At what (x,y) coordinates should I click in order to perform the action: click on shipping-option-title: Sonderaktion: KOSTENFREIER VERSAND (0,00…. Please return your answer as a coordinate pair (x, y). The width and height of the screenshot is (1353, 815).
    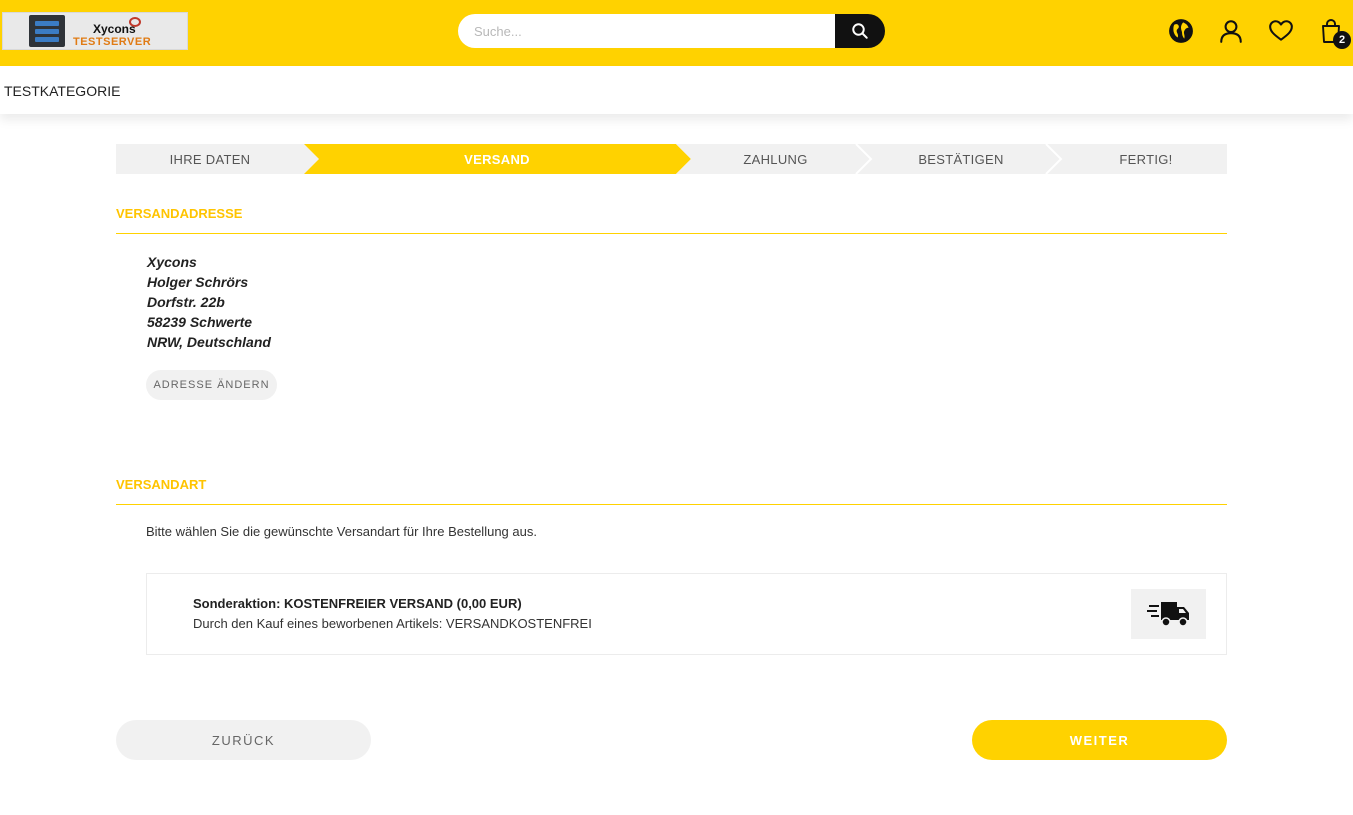
    Looking at the image, I should click on (357, 603).